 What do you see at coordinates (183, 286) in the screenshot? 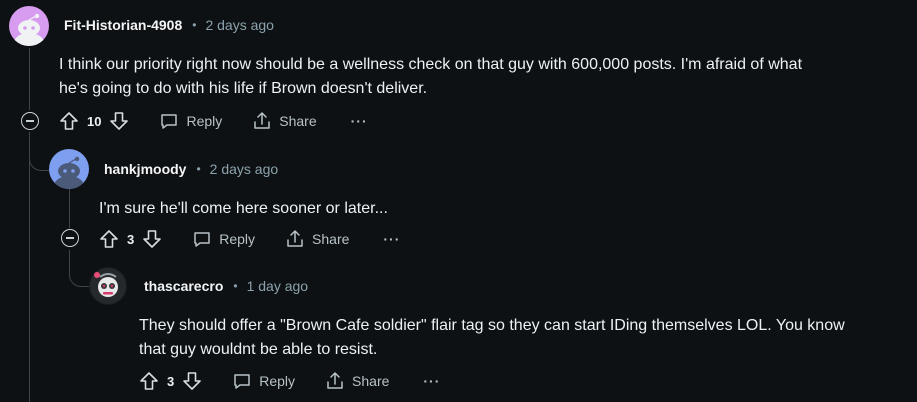
I see `author-name: thascarecro` at bounding box center [183, 286].